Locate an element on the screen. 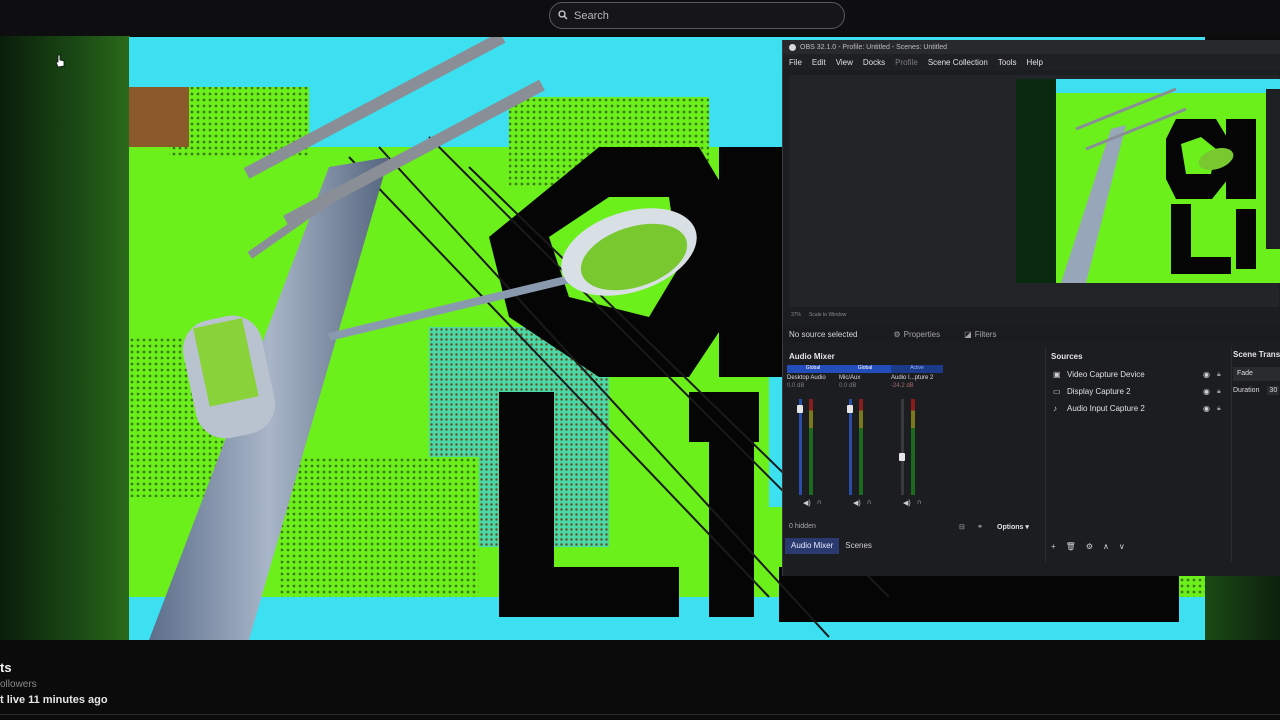 The width and height of the screenshot is (1280, 720). zoom-mode: Scale to Window is located at coordinates (827, 315).